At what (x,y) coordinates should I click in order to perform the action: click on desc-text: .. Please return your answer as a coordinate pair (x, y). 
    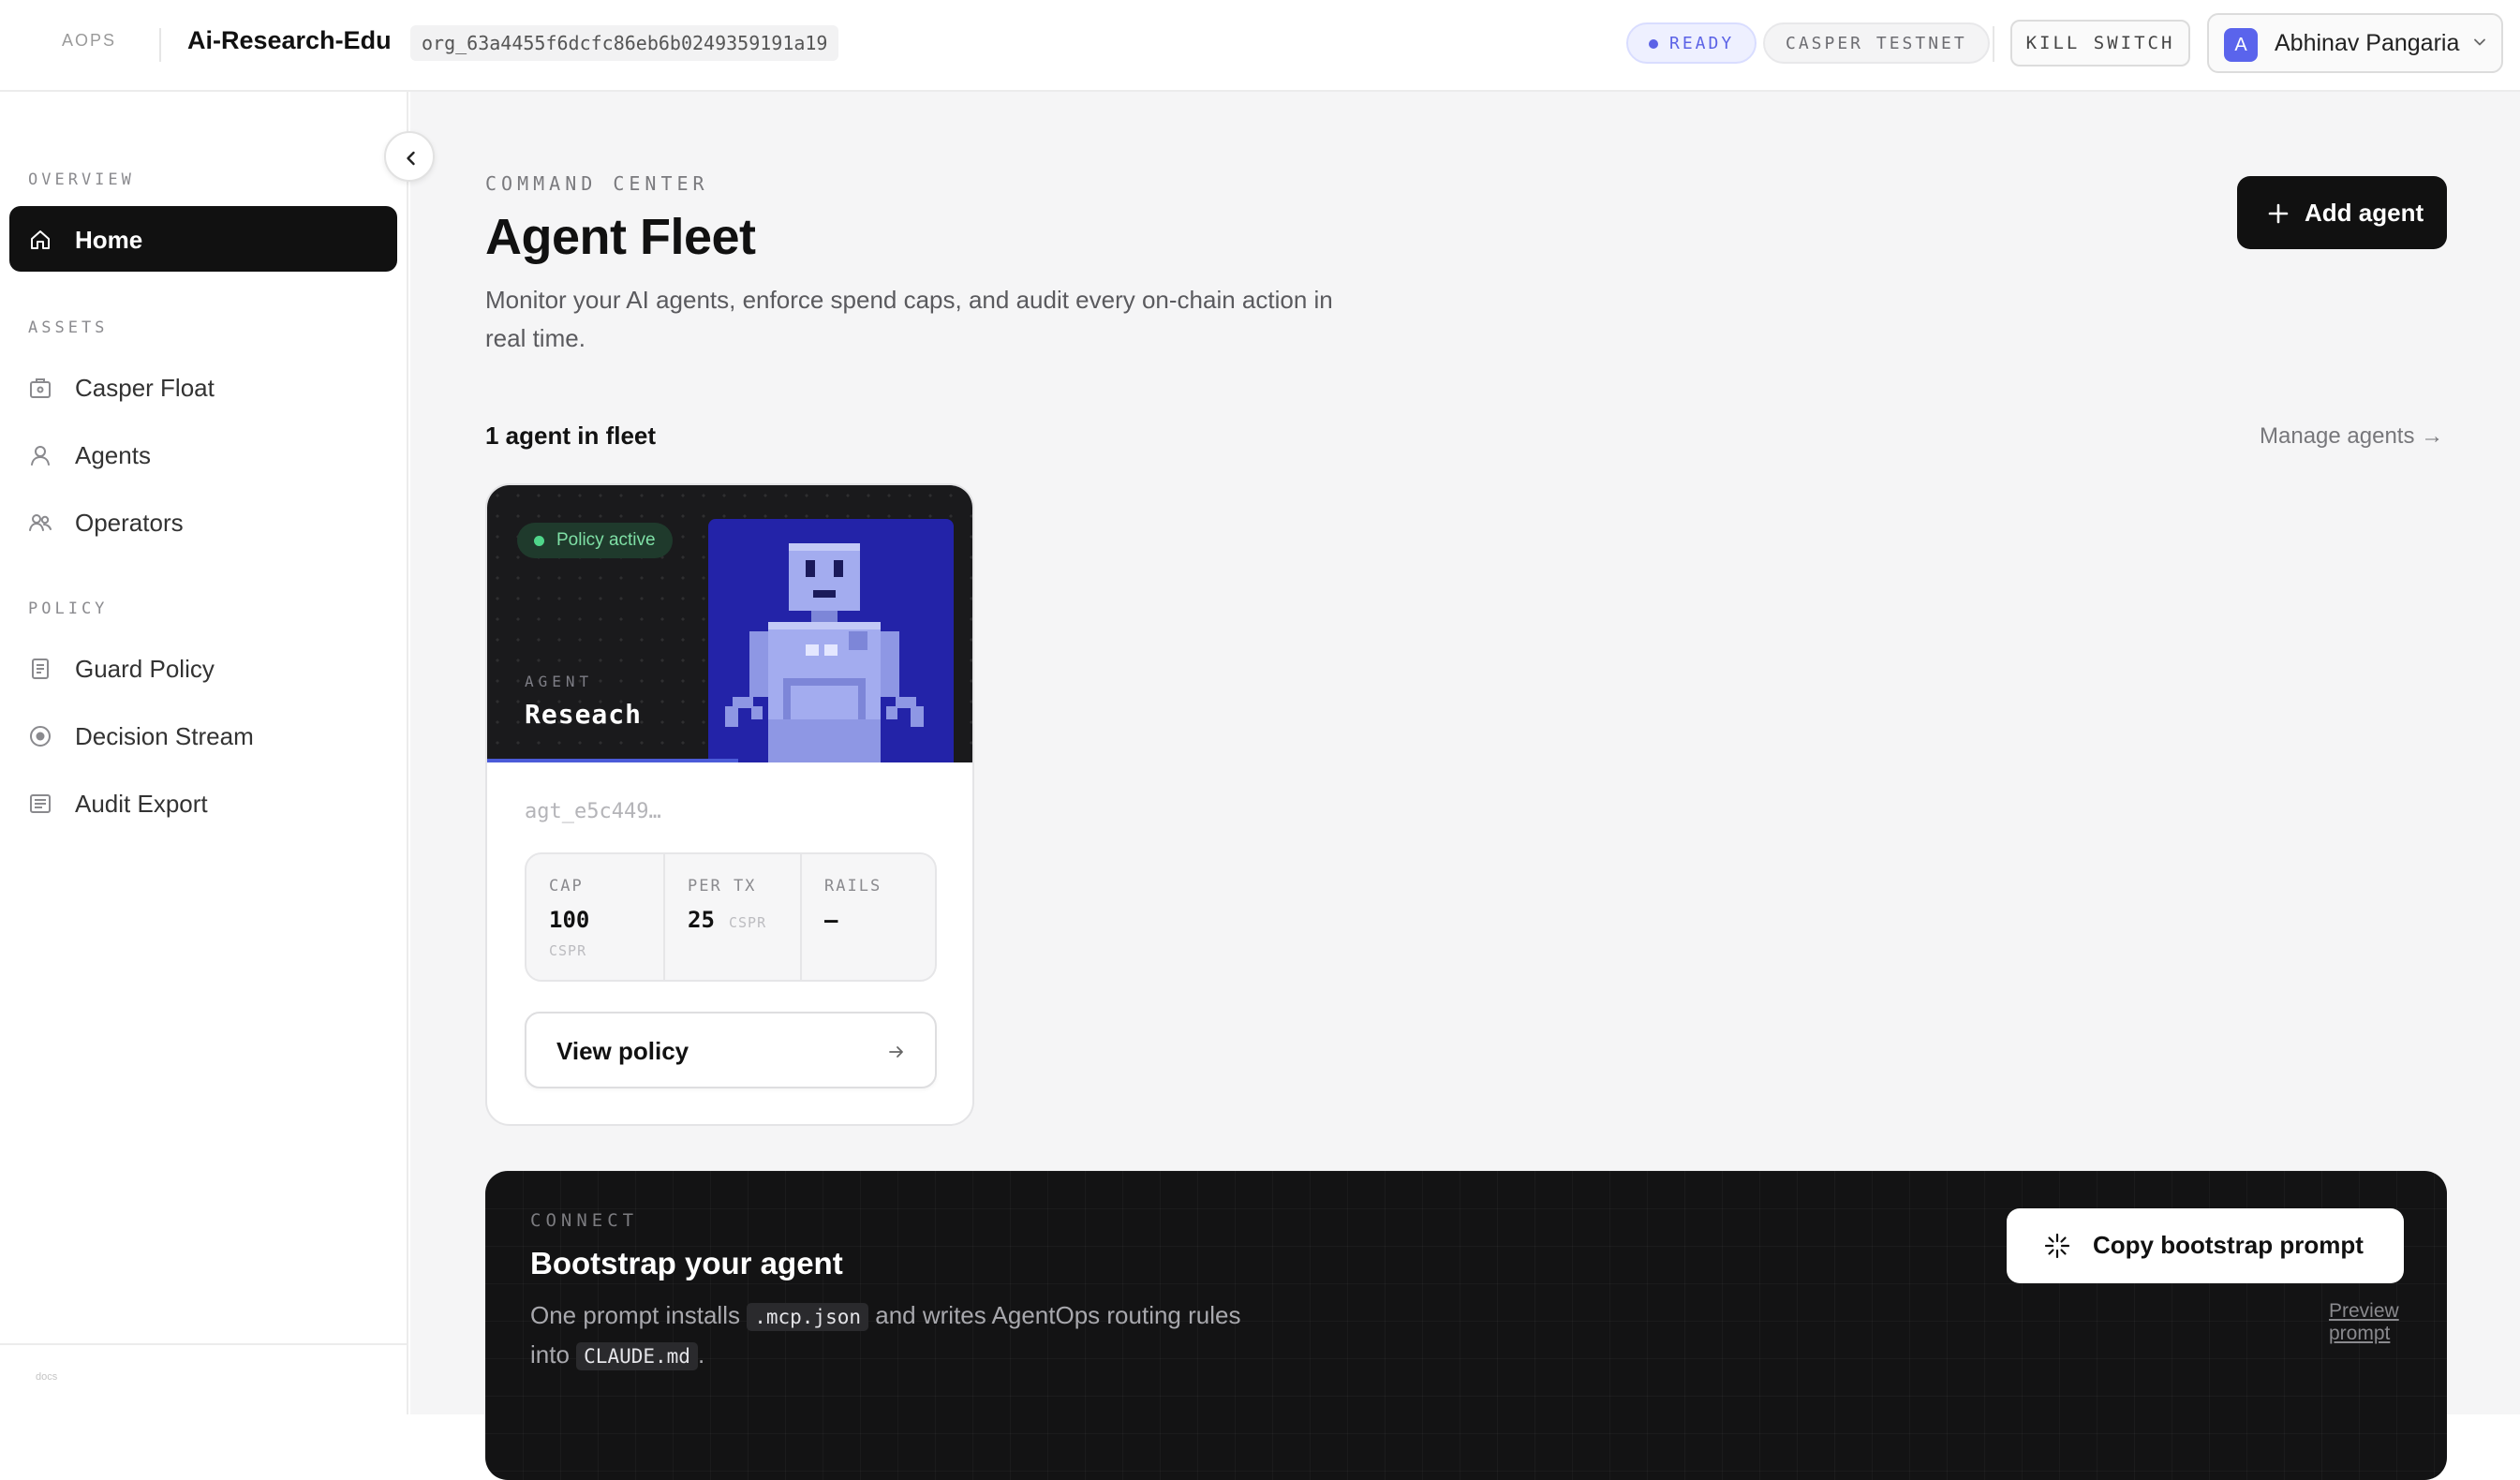
    Looking at the image, I should click on (701, 1354).